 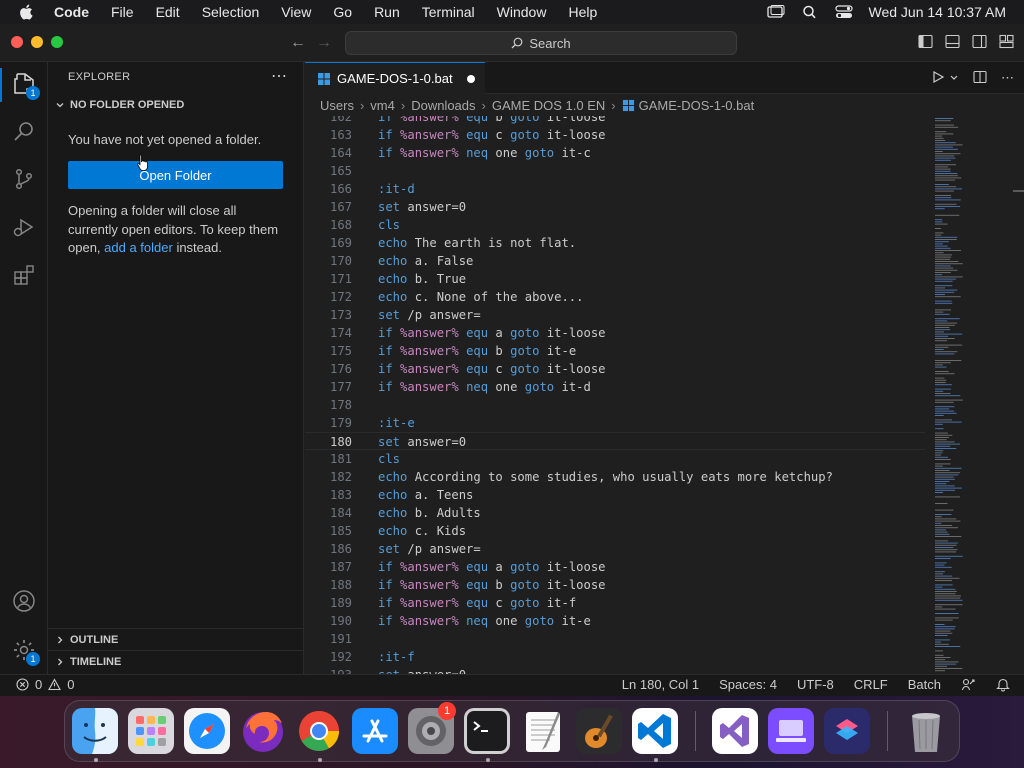 I want to click on launchpad-icon, so click(x=151, y=731).